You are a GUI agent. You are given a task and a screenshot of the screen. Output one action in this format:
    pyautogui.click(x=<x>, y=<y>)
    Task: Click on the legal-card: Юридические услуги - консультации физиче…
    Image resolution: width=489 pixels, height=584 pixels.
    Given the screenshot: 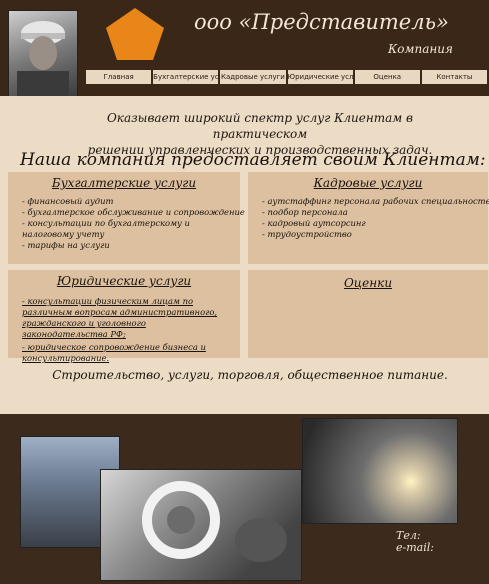 What is the action you would take?
    pyautogui.click(x=124, y=316)
    